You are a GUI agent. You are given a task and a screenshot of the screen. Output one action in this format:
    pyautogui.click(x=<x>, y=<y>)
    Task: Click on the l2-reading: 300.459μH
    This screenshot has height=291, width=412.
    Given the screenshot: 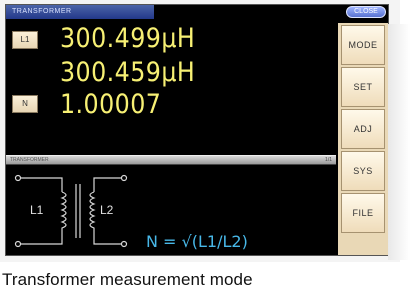 What is the action you would take?
    pyautogui.click(x=128, y=72)
    